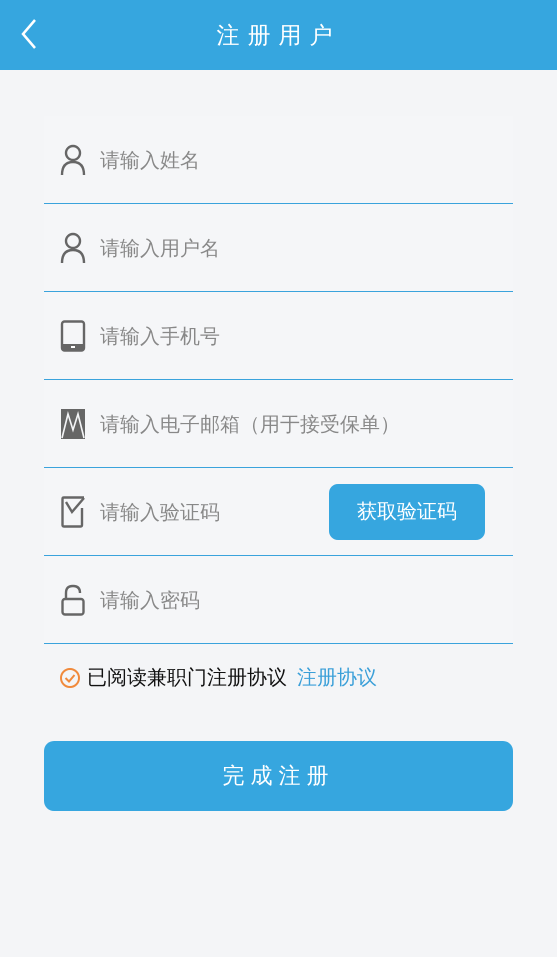 The image size is (557, 957). Describe the element at coordinates (298, 599) in the screenshot. I see `input-field: 请输入密码` at that location.